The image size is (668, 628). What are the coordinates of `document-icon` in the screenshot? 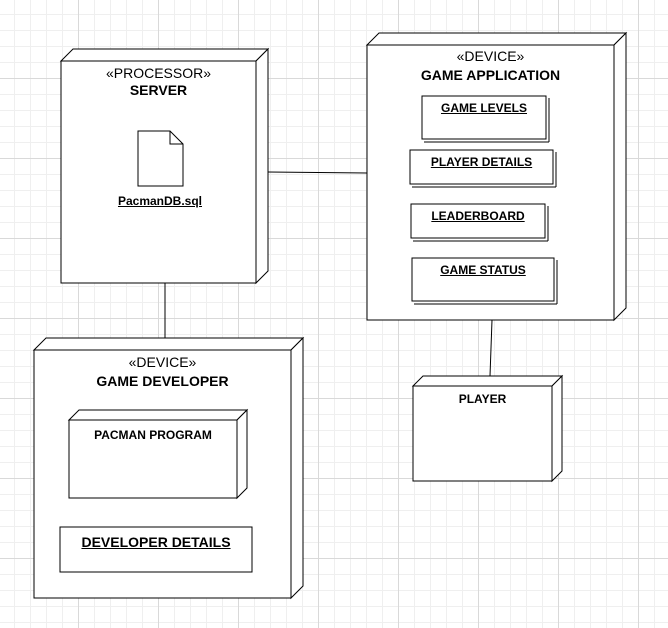 It's located at (160, 158).